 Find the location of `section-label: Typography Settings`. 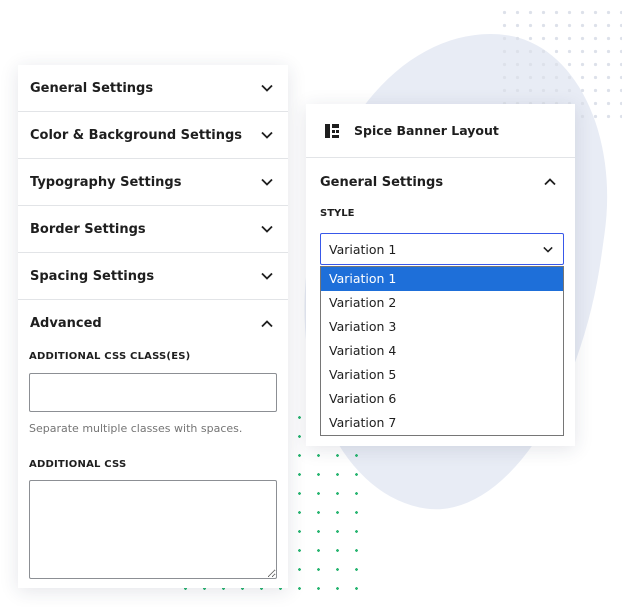

section-label: Typography Settings is located at coordinates (106, 182).